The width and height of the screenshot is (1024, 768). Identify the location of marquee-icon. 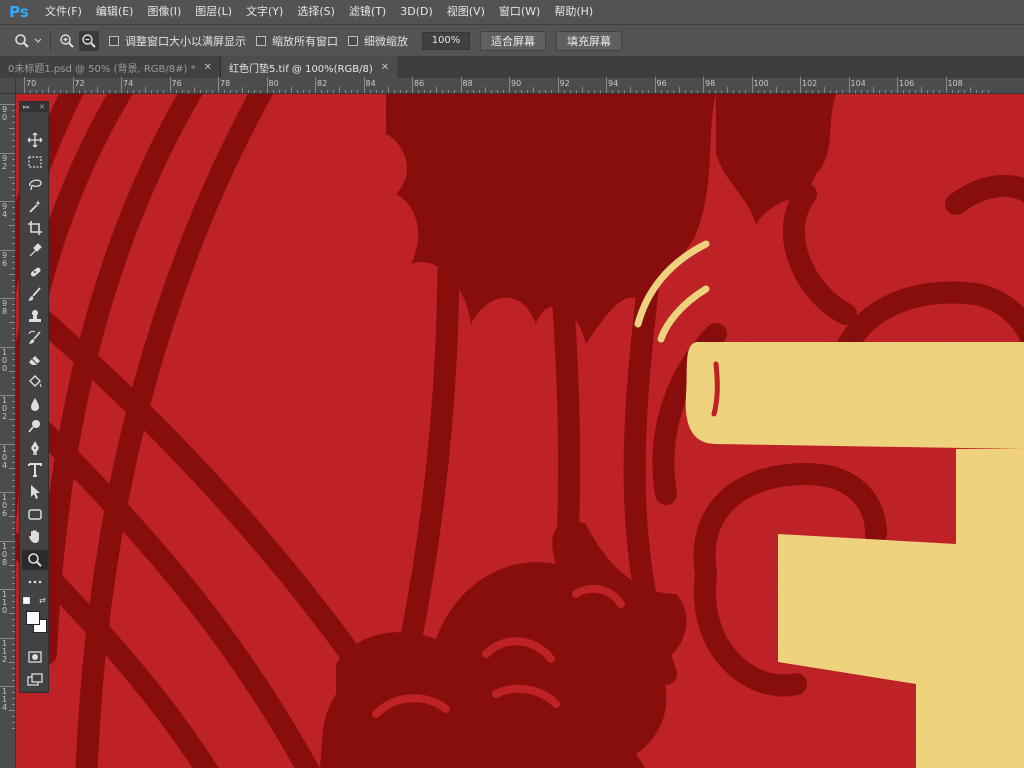
(35, 162).